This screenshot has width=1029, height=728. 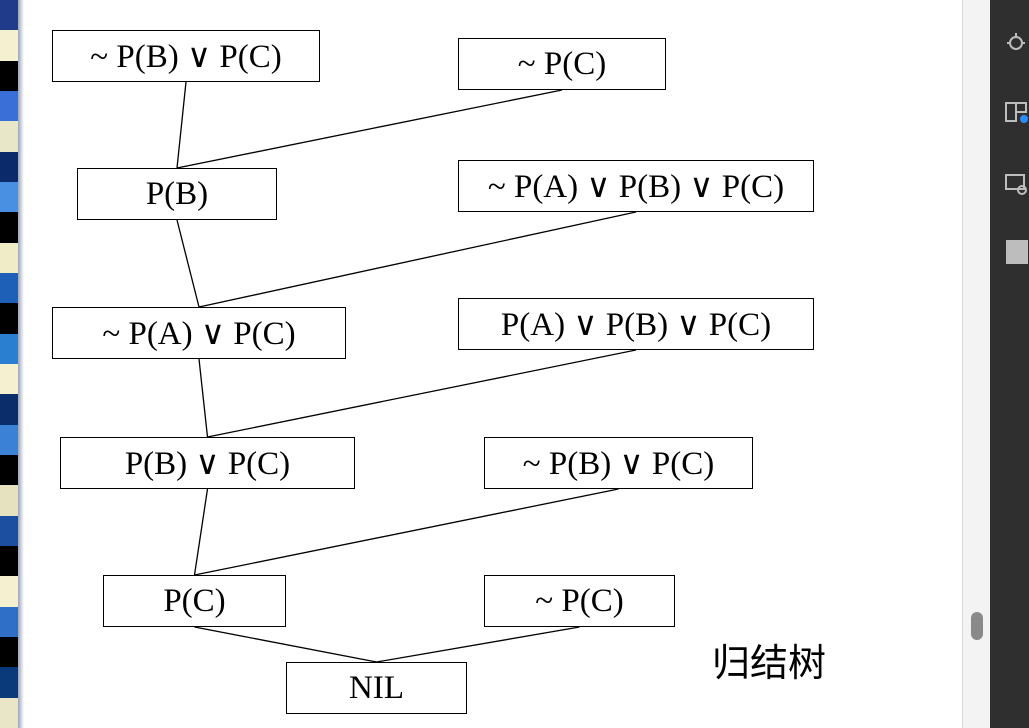 I want to click on node-clause-5: ~ P(A) ∨ P(C), so click(x=199, y=333).